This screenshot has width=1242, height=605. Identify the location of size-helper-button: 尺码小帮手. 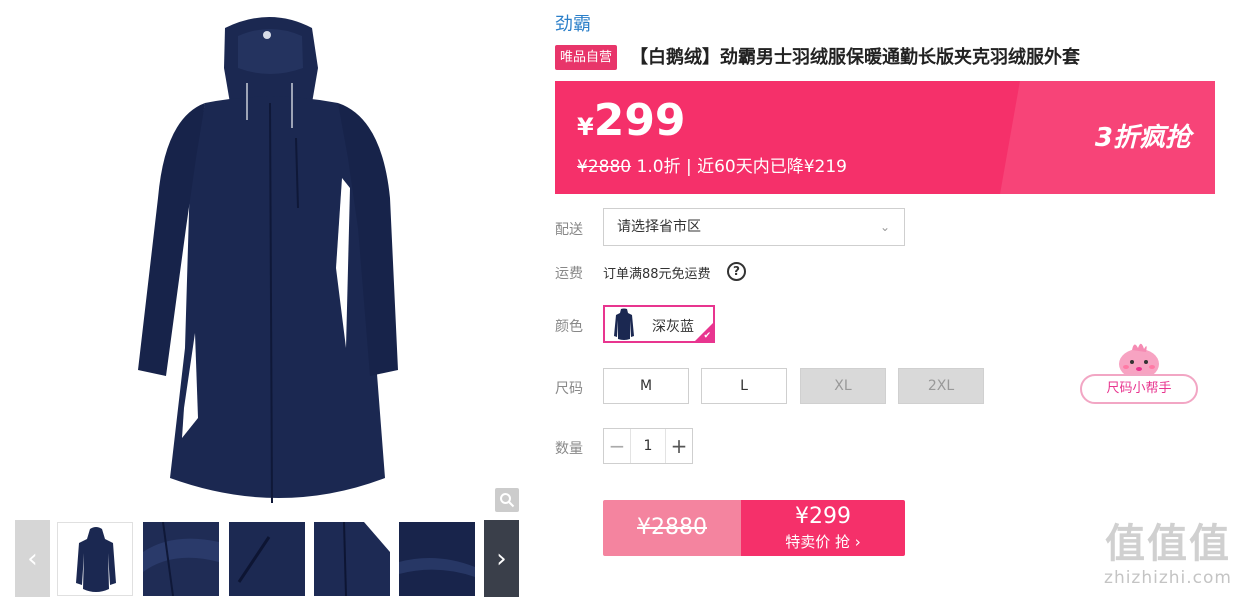
(1139, 371).